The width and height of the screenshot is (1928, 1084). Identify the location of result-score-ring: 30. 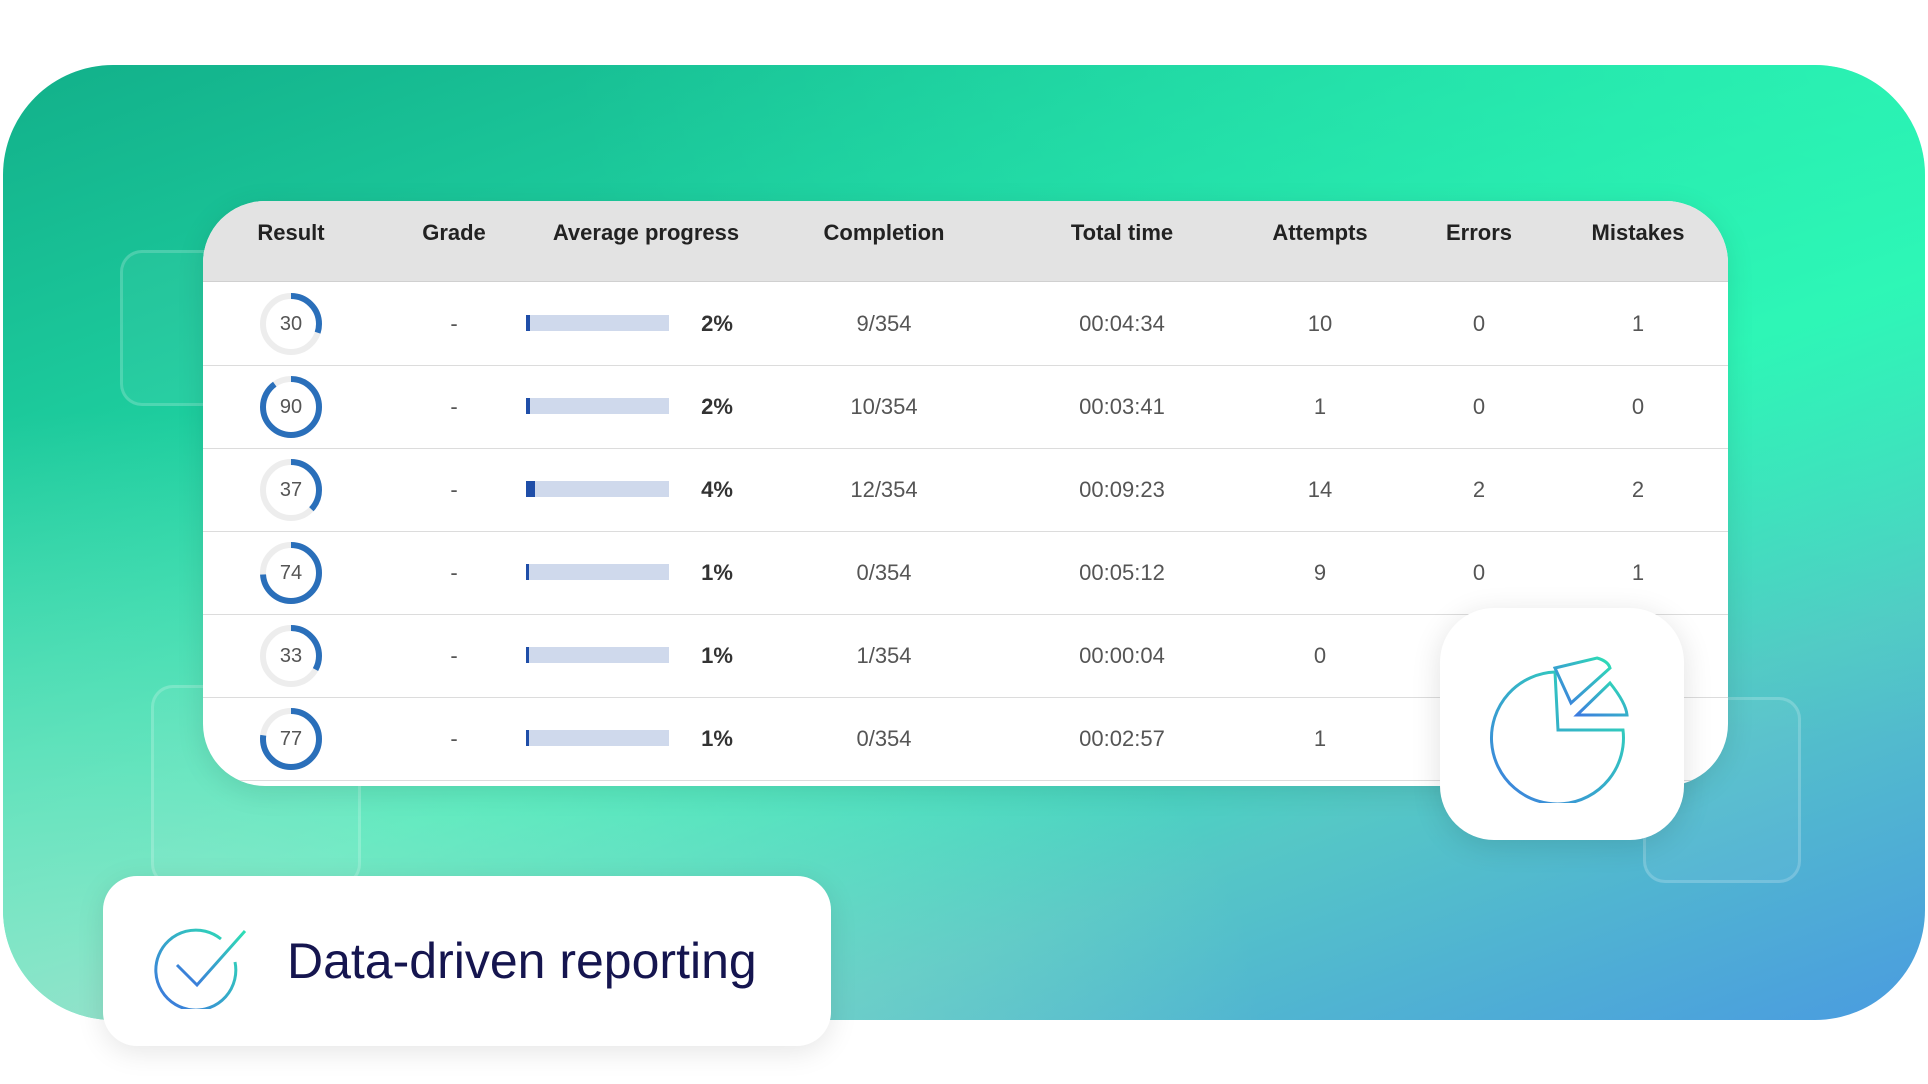
(291, 324).